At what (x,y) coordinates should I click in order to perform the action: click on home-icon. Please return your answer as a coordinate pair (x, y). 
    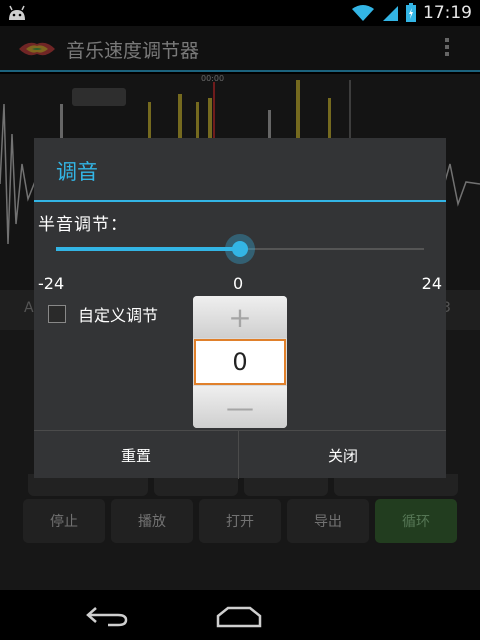
    Looking at the image, I should click on (239, 617).